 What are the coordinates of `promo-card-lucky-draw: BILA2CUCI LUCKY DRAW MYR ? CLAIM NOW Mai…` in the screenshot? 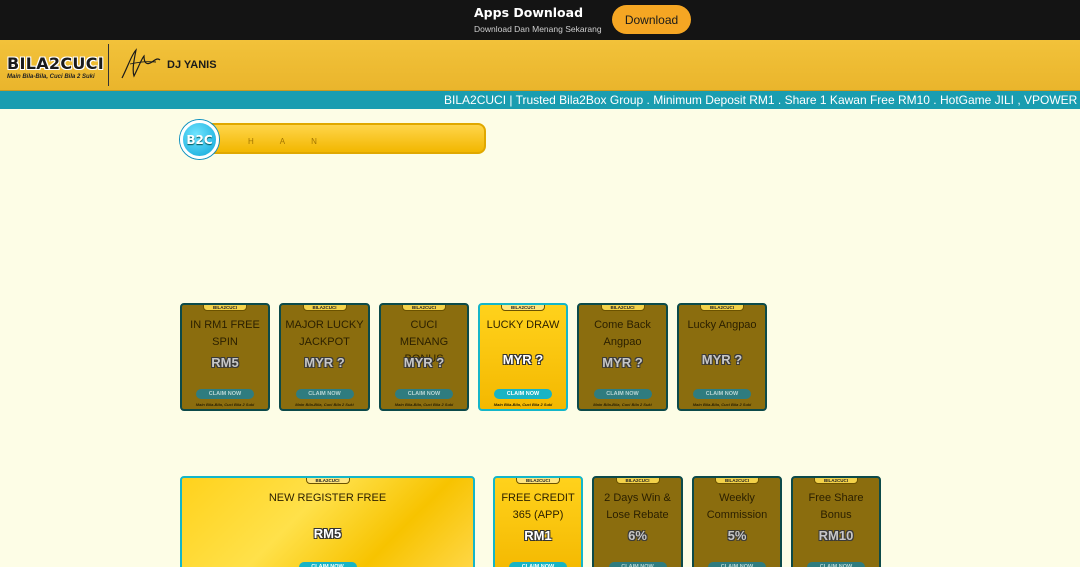 It's located at (523, 357).